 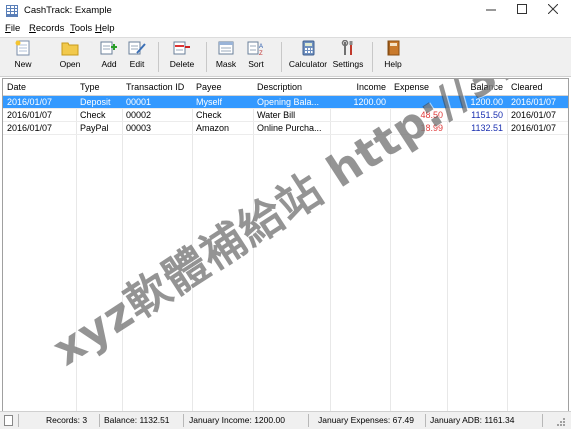 What do you see at coordinates (308, 48) in the screenshot?
I see `calculator-icon` at bounding box center [308, 48].